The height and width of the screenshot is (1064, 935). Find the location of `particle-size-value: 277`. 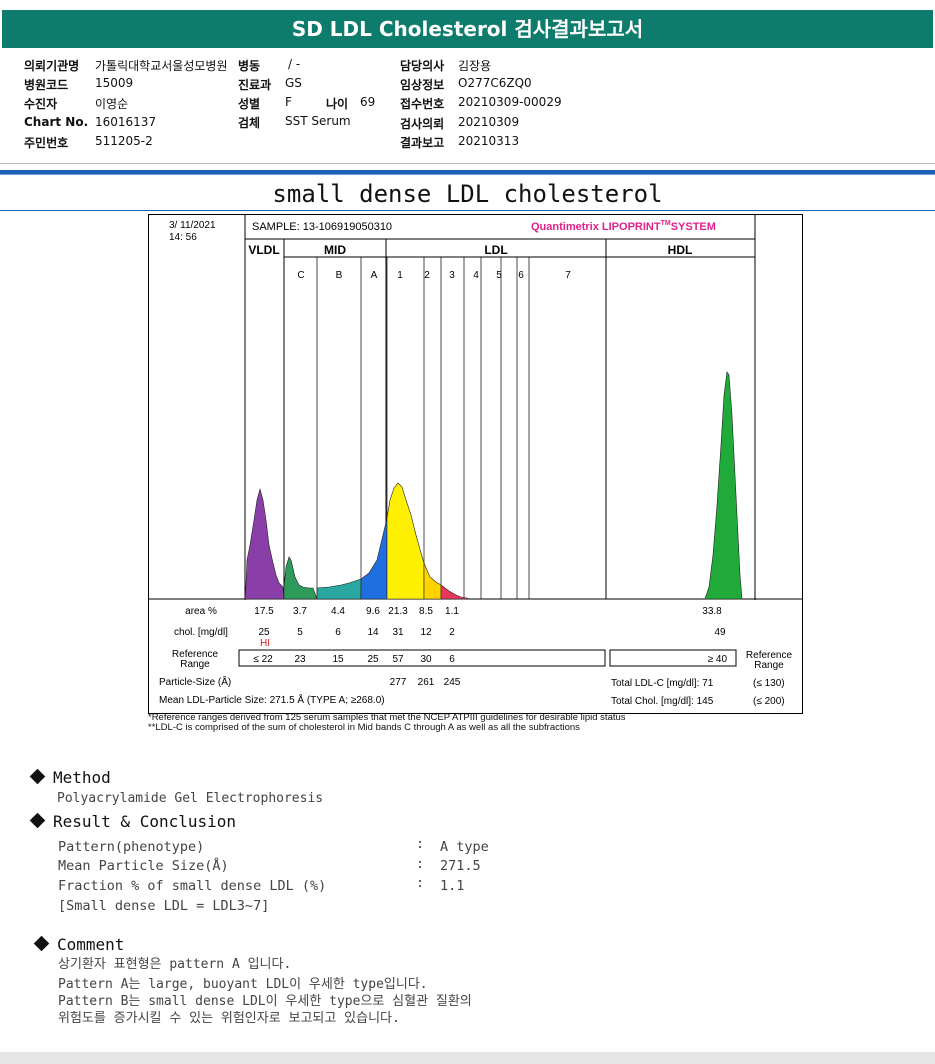

particle-size-value: 277 is located at coordinates (398, 682).